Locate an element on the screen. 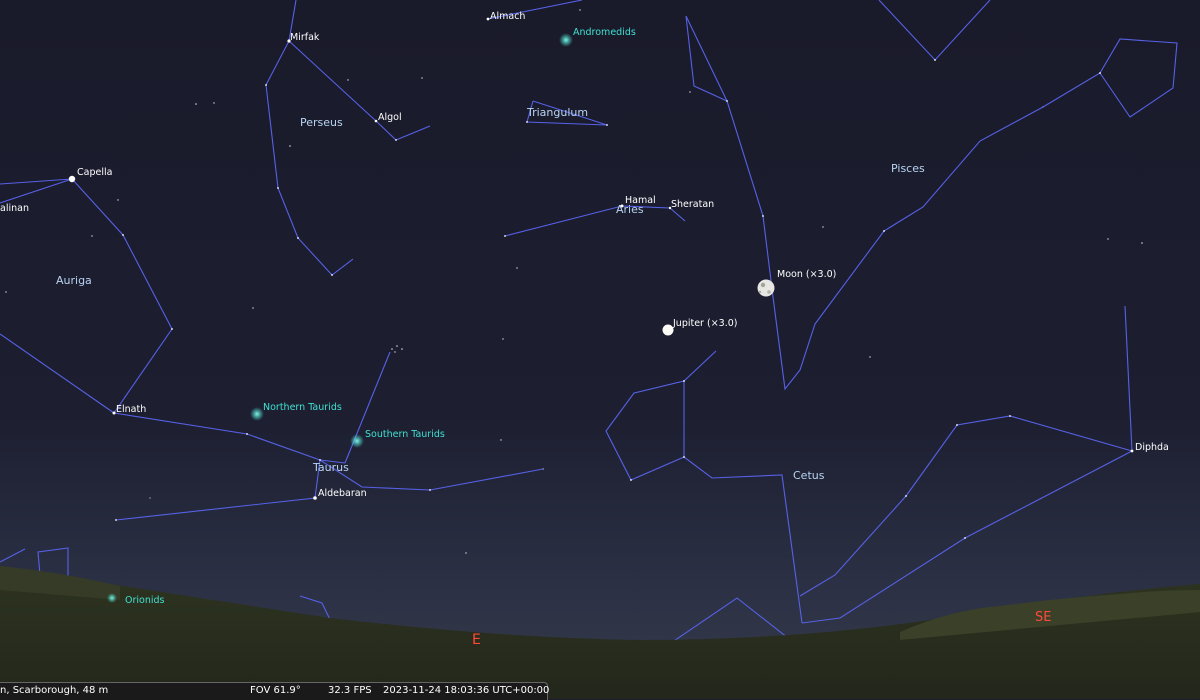  status-location: n, Scarborough, 48 m is located at coordinates (54, 690).